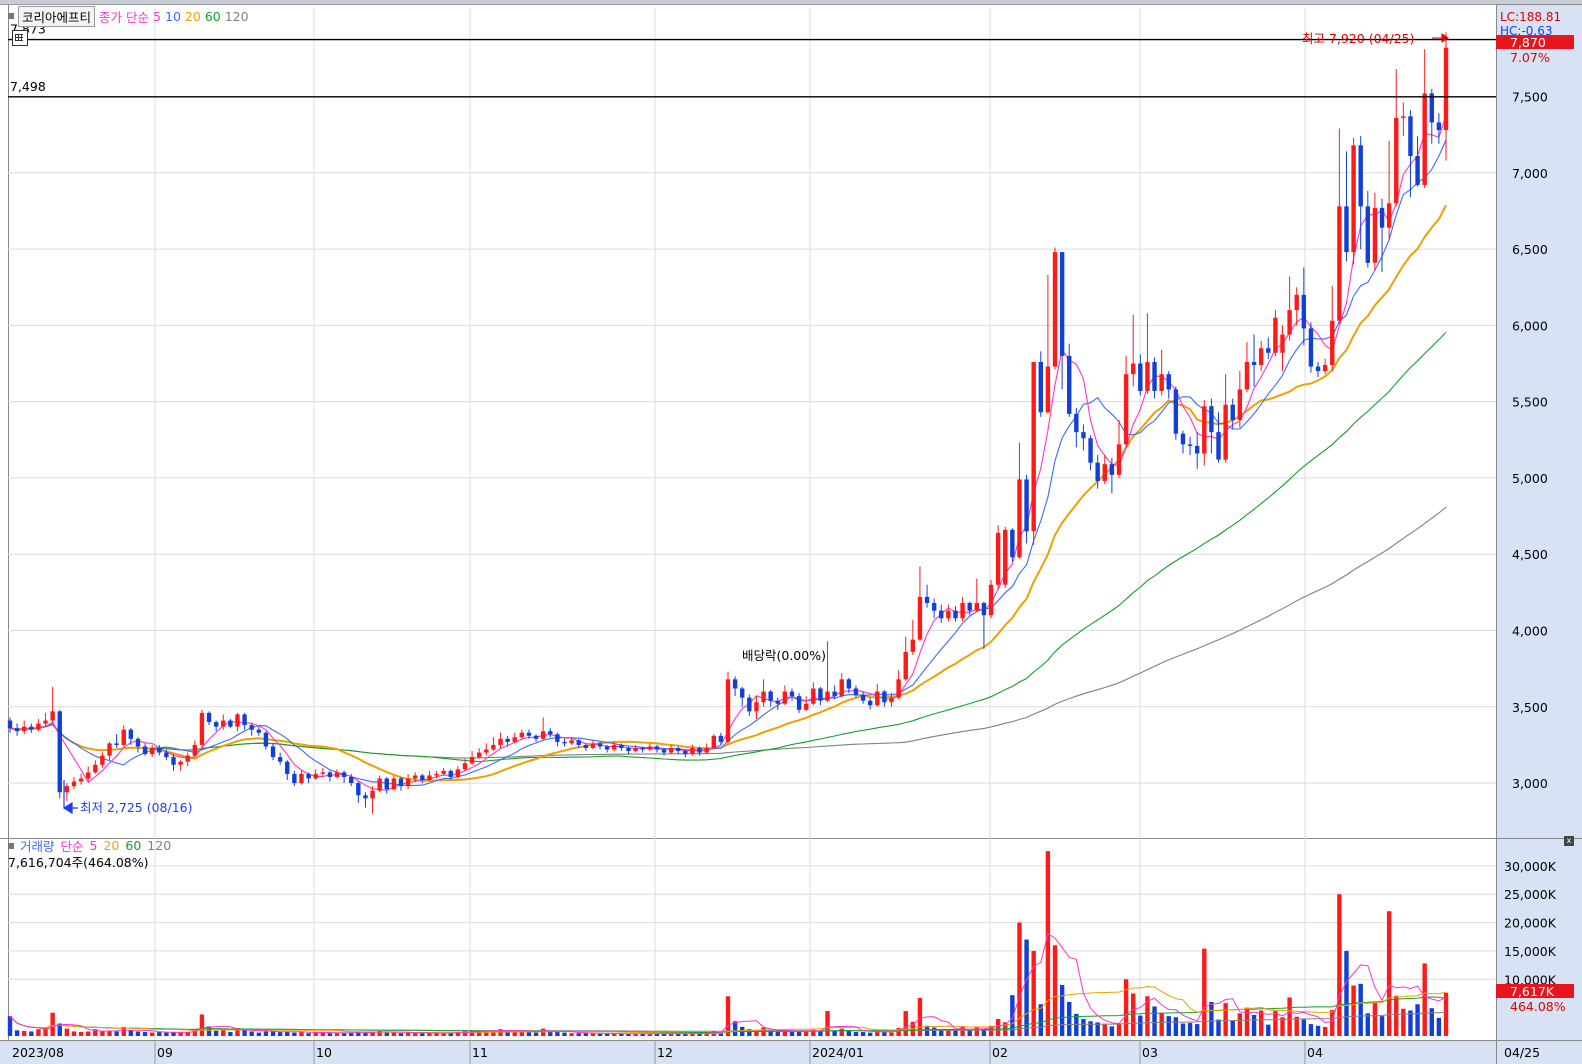  Describe the element at coordinates (57, 16) in the screenshot. I see `stock-name: 코리아에프티` at that location.